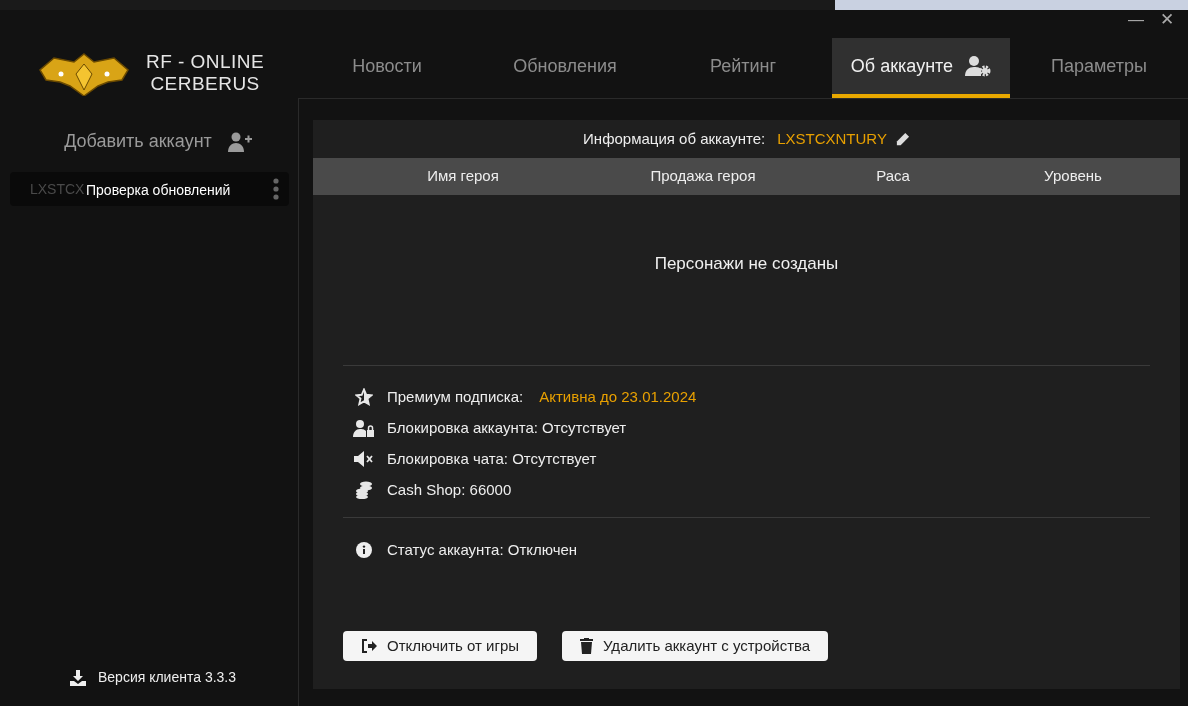  I want to click on minimize-button: —, so click(1136, 20).